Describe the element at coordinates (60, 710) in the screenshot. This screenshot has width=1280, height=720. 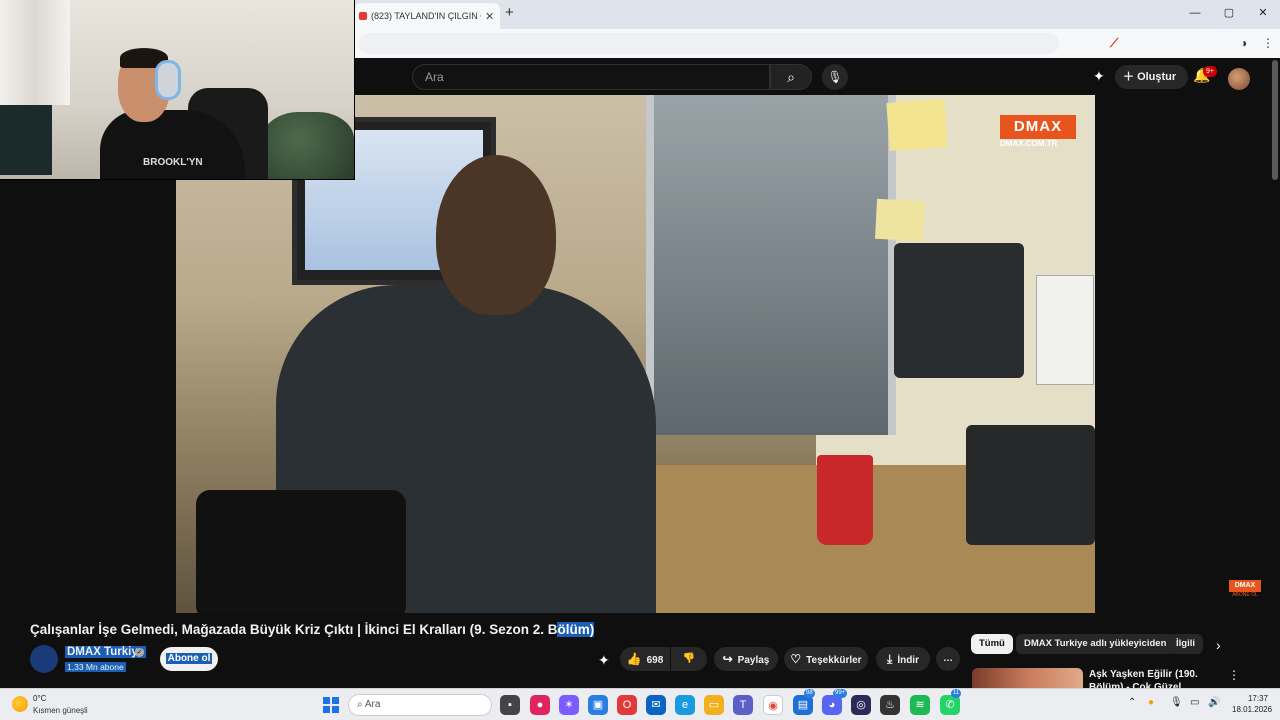
I see `weather-description: Kısmen güneşli` at that location.